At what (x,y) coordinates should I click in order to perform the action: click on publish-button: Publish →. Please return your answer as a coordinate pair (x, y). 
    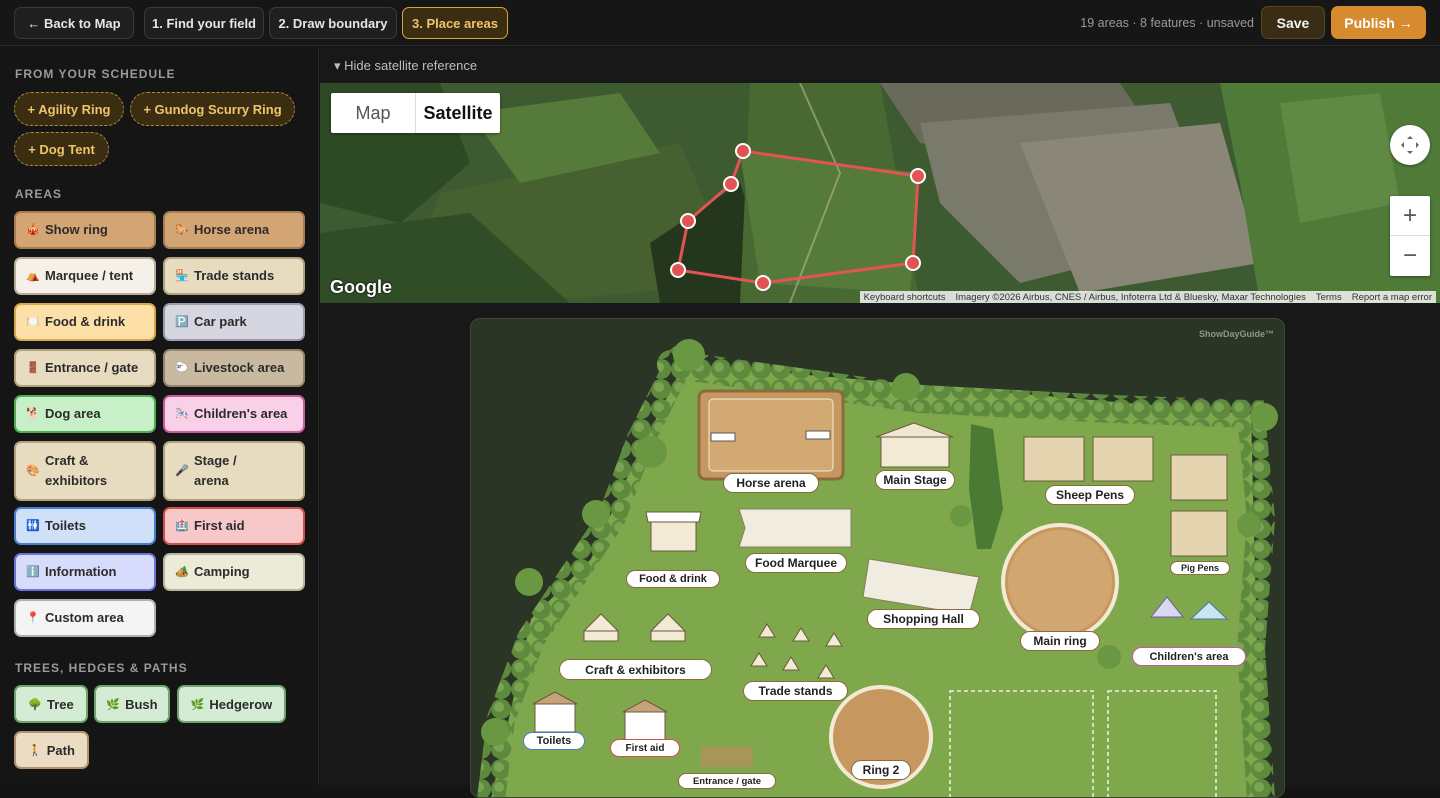
    Looking at the image, I should click on (1378, 22).